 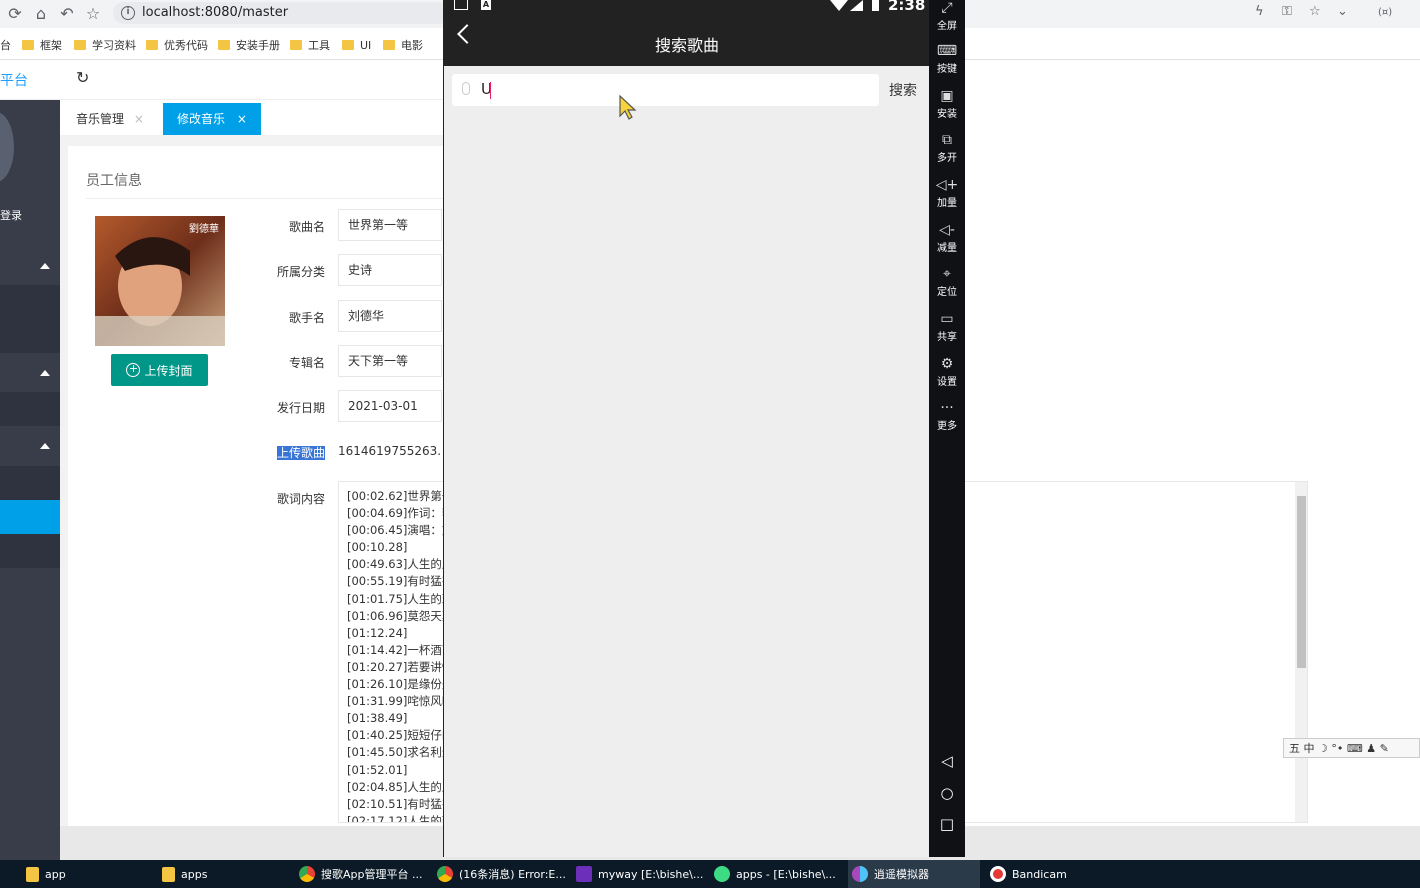 I want to click on extension-icon: (¤), so click(x=1385, y=12).